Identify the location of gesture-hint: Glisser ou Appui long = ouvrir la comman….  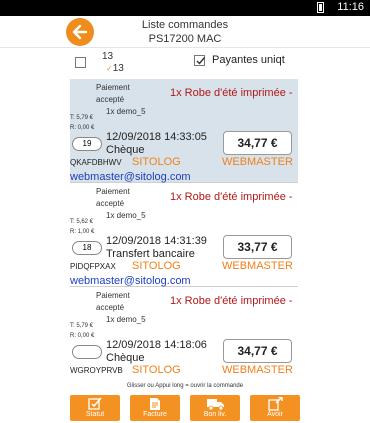
(185, 386).